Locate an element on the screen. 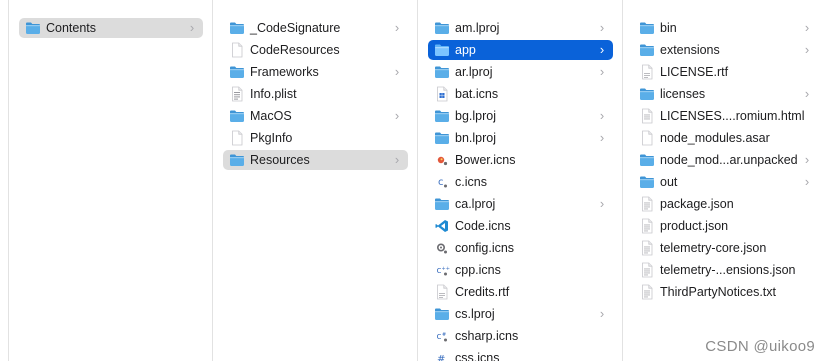 This screenshot has height=361, width=827. config-file-icon is located at coordinates (442, 248).